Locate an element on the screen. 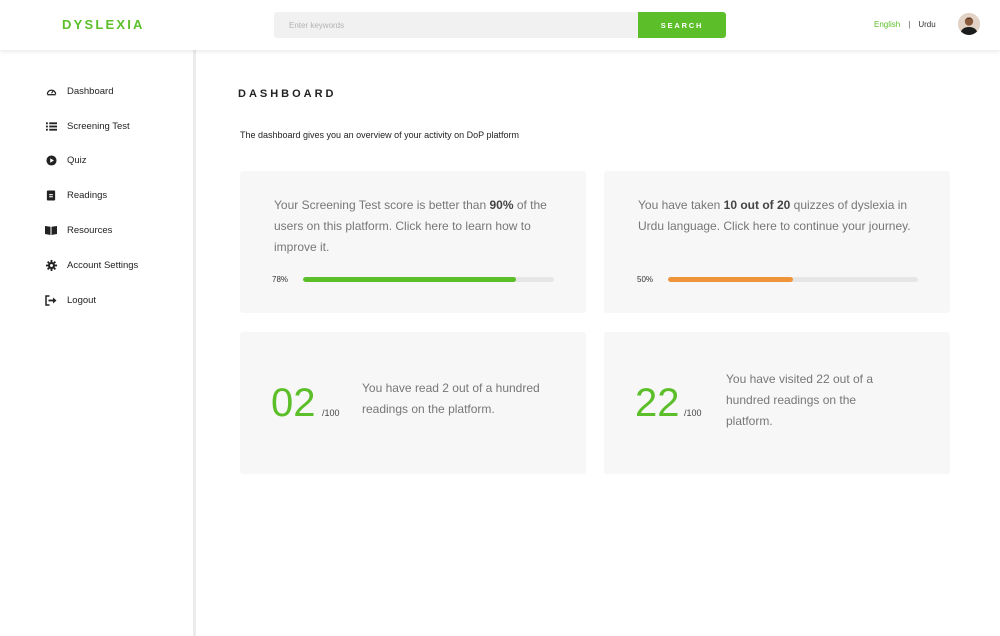 The height and width of the screenshot is (636, 1000). readings-count-number: 02 is located at coordinates (293, 403).